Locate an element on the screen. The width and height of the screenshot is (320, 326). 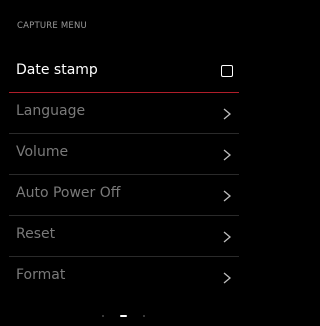
menu-item-label: Language is located at coordinates (51, 111).